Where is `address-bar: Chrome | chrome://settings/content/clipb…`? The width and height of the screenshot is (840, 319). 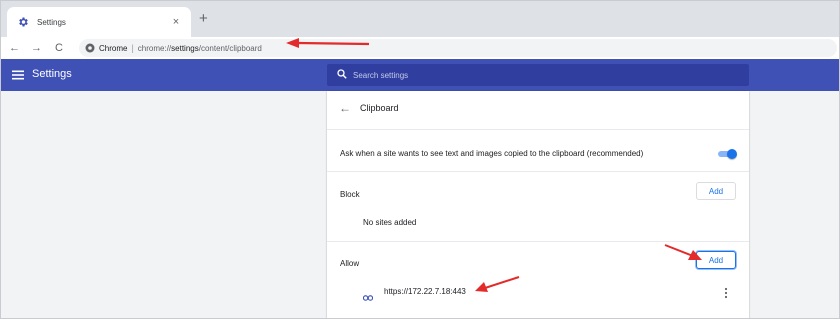 address-bar: Chrome | chrome://settings/content/clipb… is located at coordinates (458, 48).